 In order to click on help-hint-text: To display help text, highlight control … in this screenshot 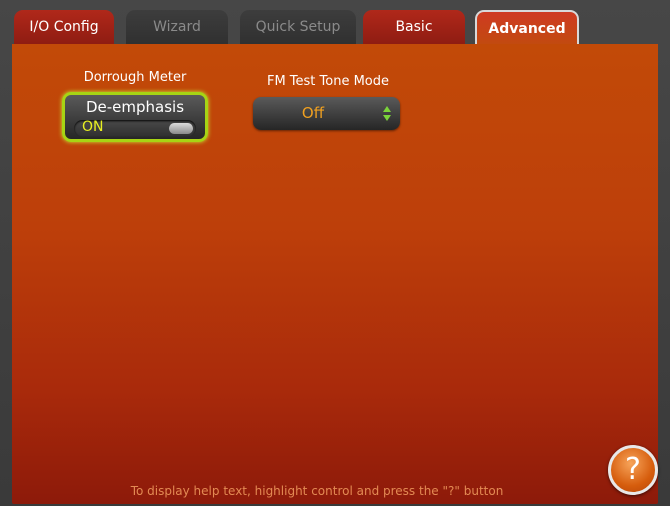, I will do `click(317, 491)`.